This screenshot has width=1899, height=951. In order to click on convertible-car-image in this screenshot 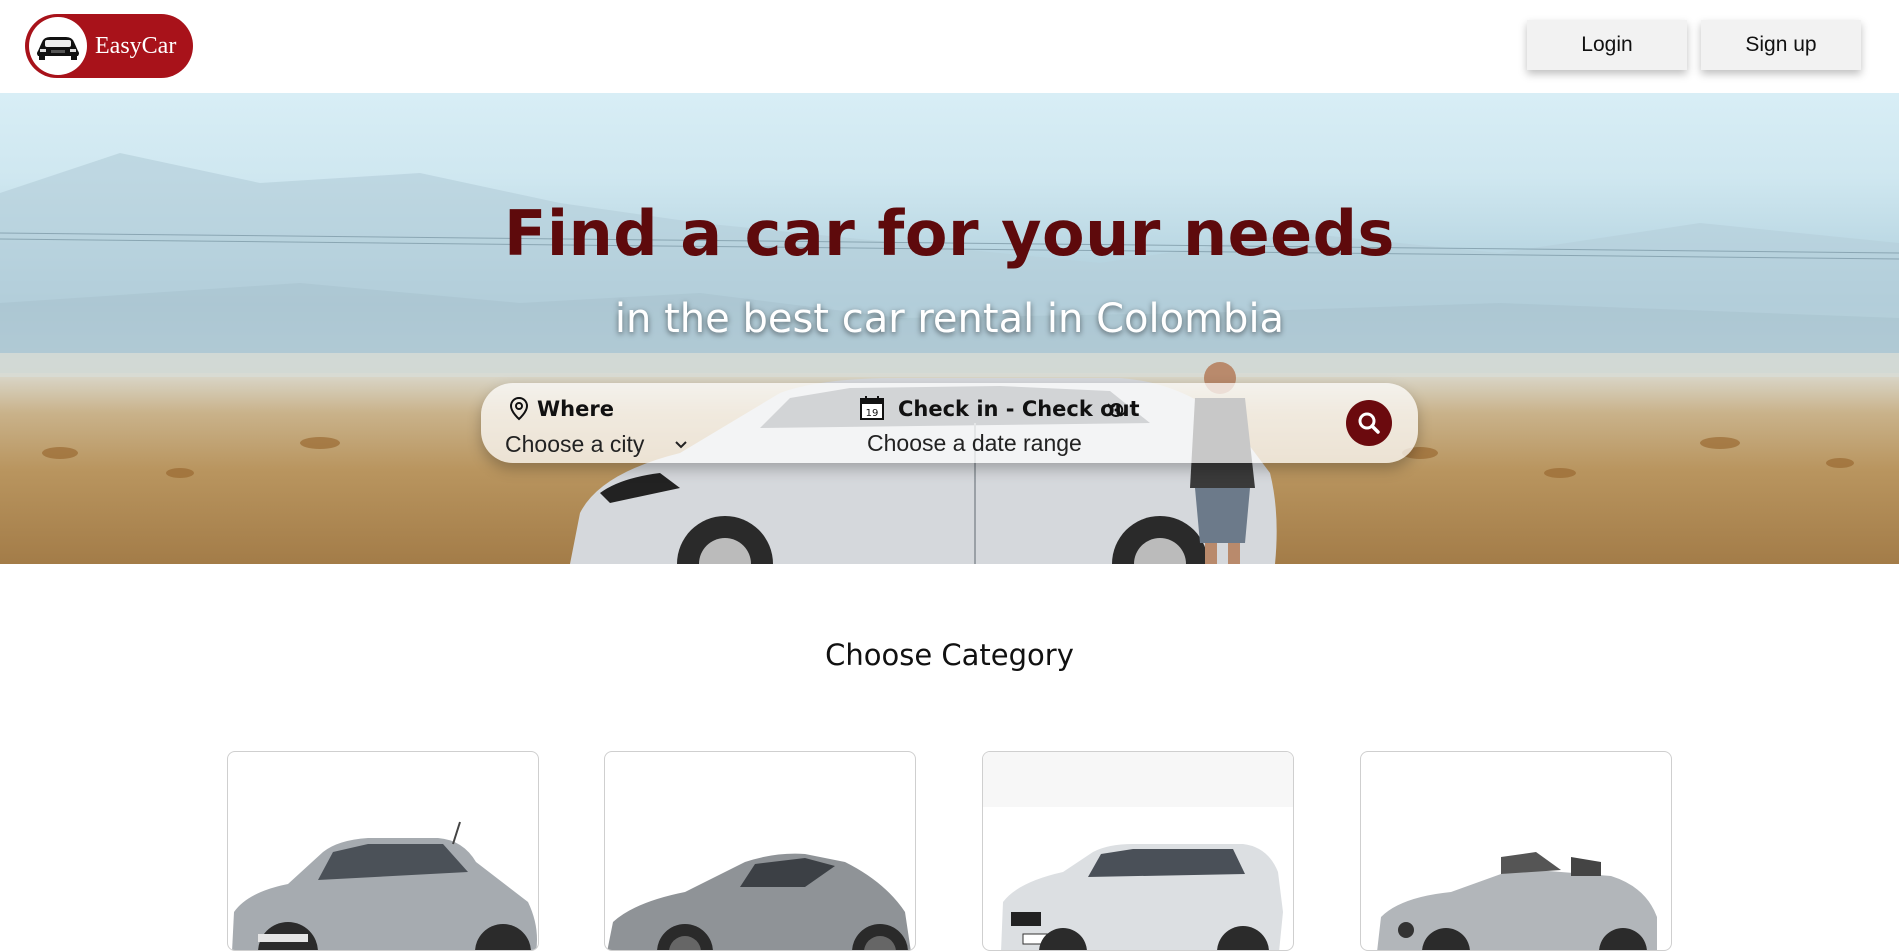, I will do `click(1517, 901)`.